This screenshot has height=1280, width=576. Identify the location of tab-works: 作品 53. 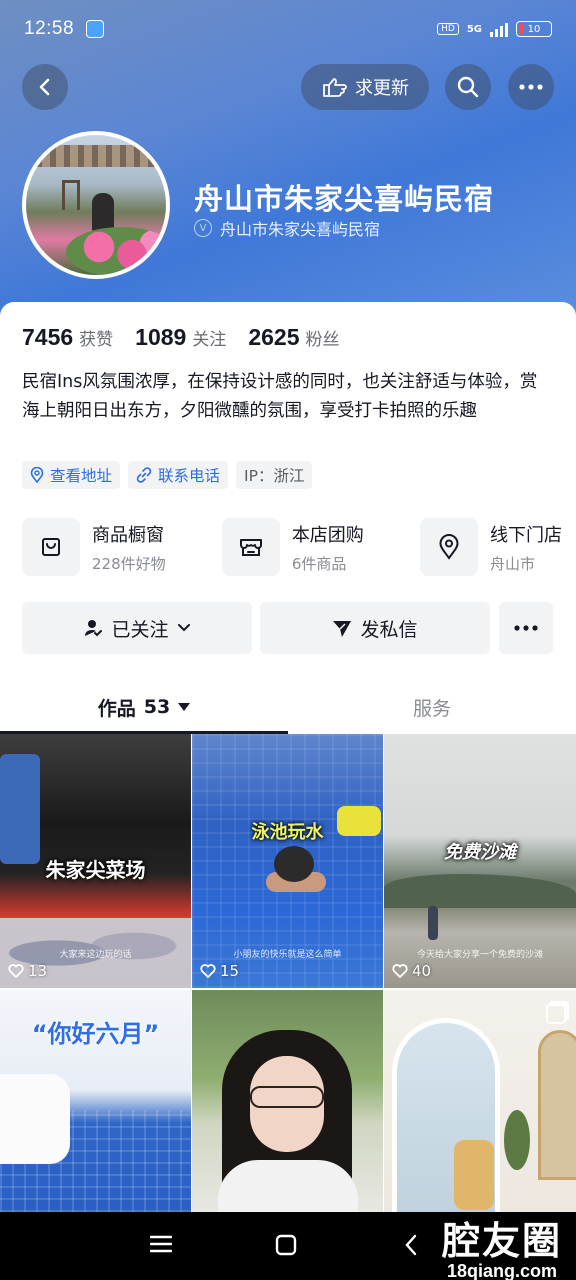
(144, 707).